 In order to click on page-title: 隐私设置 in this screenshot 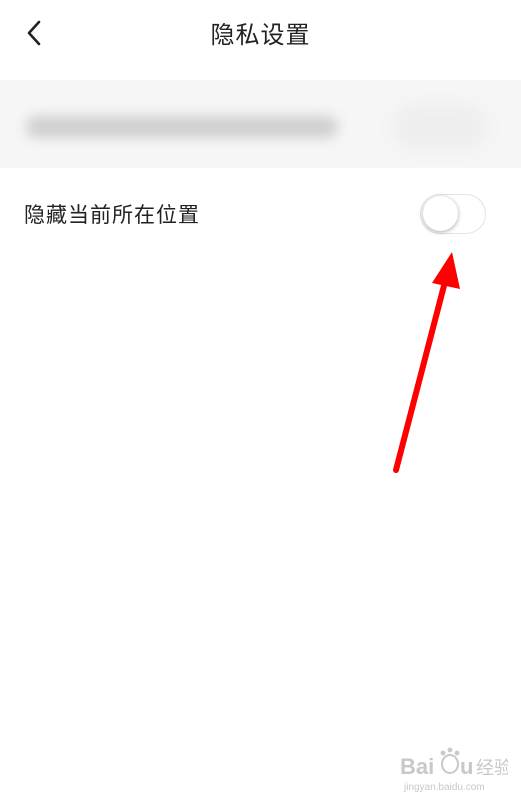, I will do `click(260, 35)`.